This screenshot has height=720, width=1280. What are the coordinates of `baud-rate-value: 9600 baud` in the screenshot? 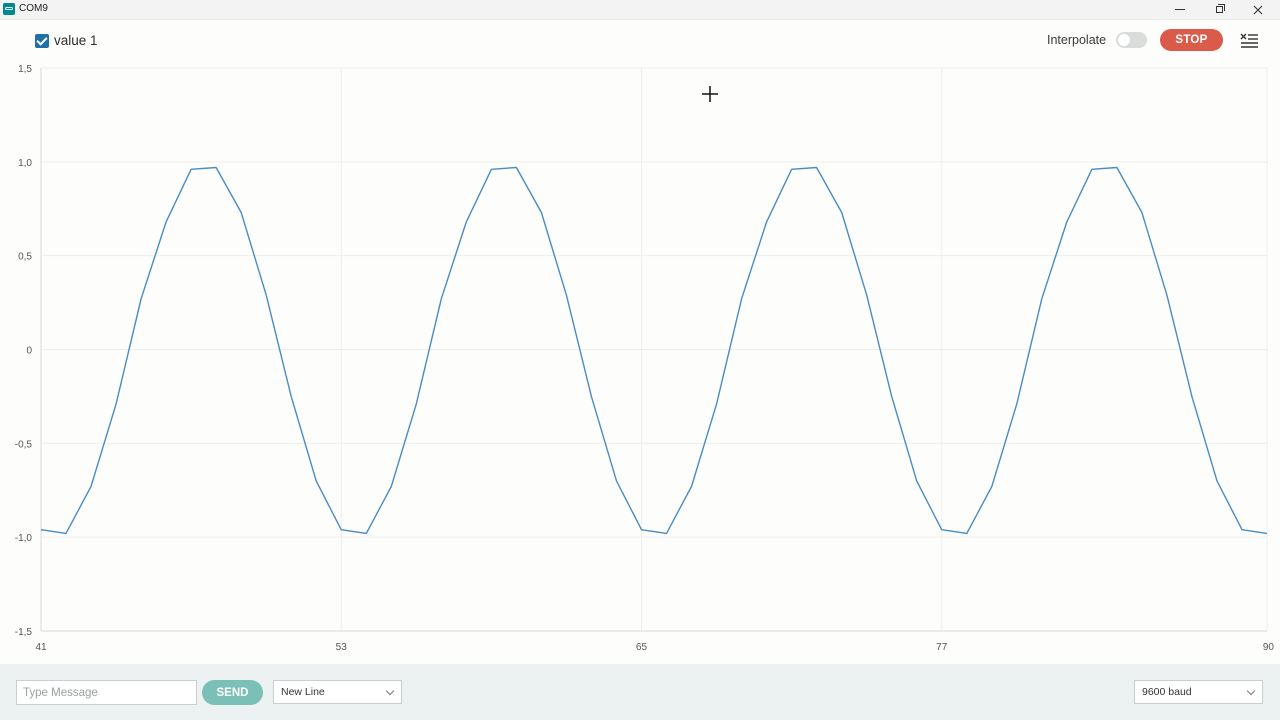 It's located at (1167, 692).